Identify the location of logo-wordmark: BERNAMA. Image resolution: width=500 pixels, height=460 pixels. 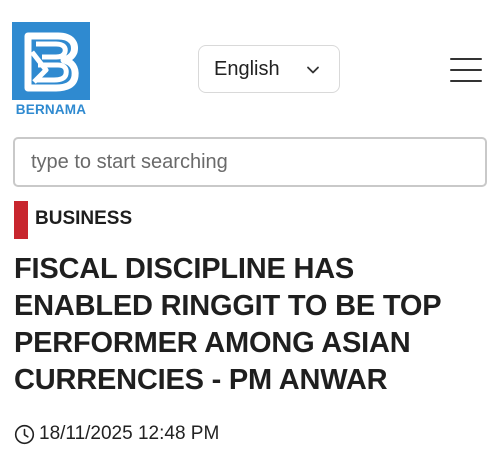
(51, 109).